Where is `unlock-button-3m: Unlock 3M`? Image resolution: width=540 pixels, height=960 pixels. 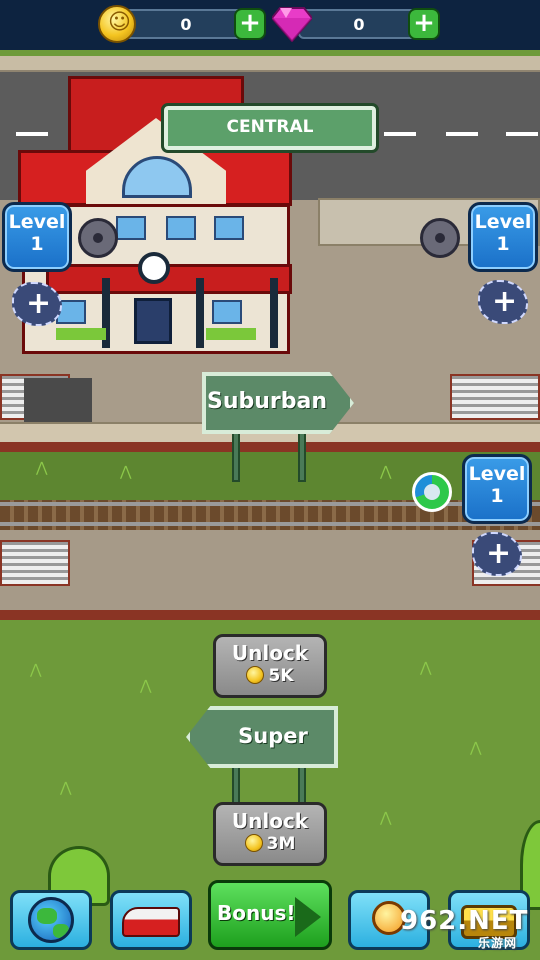
unlock-button-3m: Unlock 3M is located at coordinates (270, 834).